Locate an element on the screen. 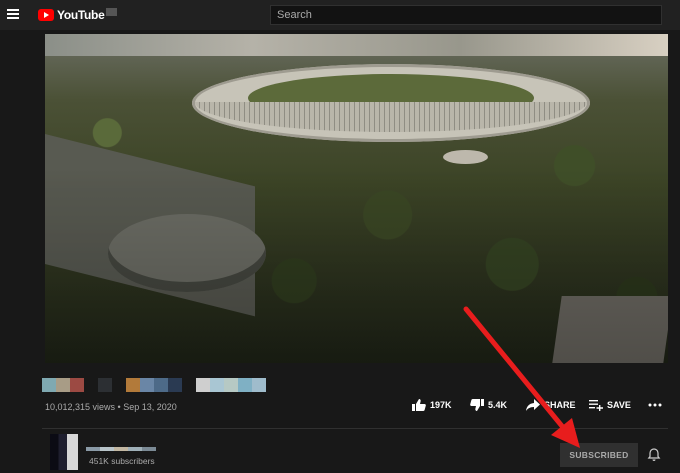  more-actions-button is located at coordinates (657, 405).